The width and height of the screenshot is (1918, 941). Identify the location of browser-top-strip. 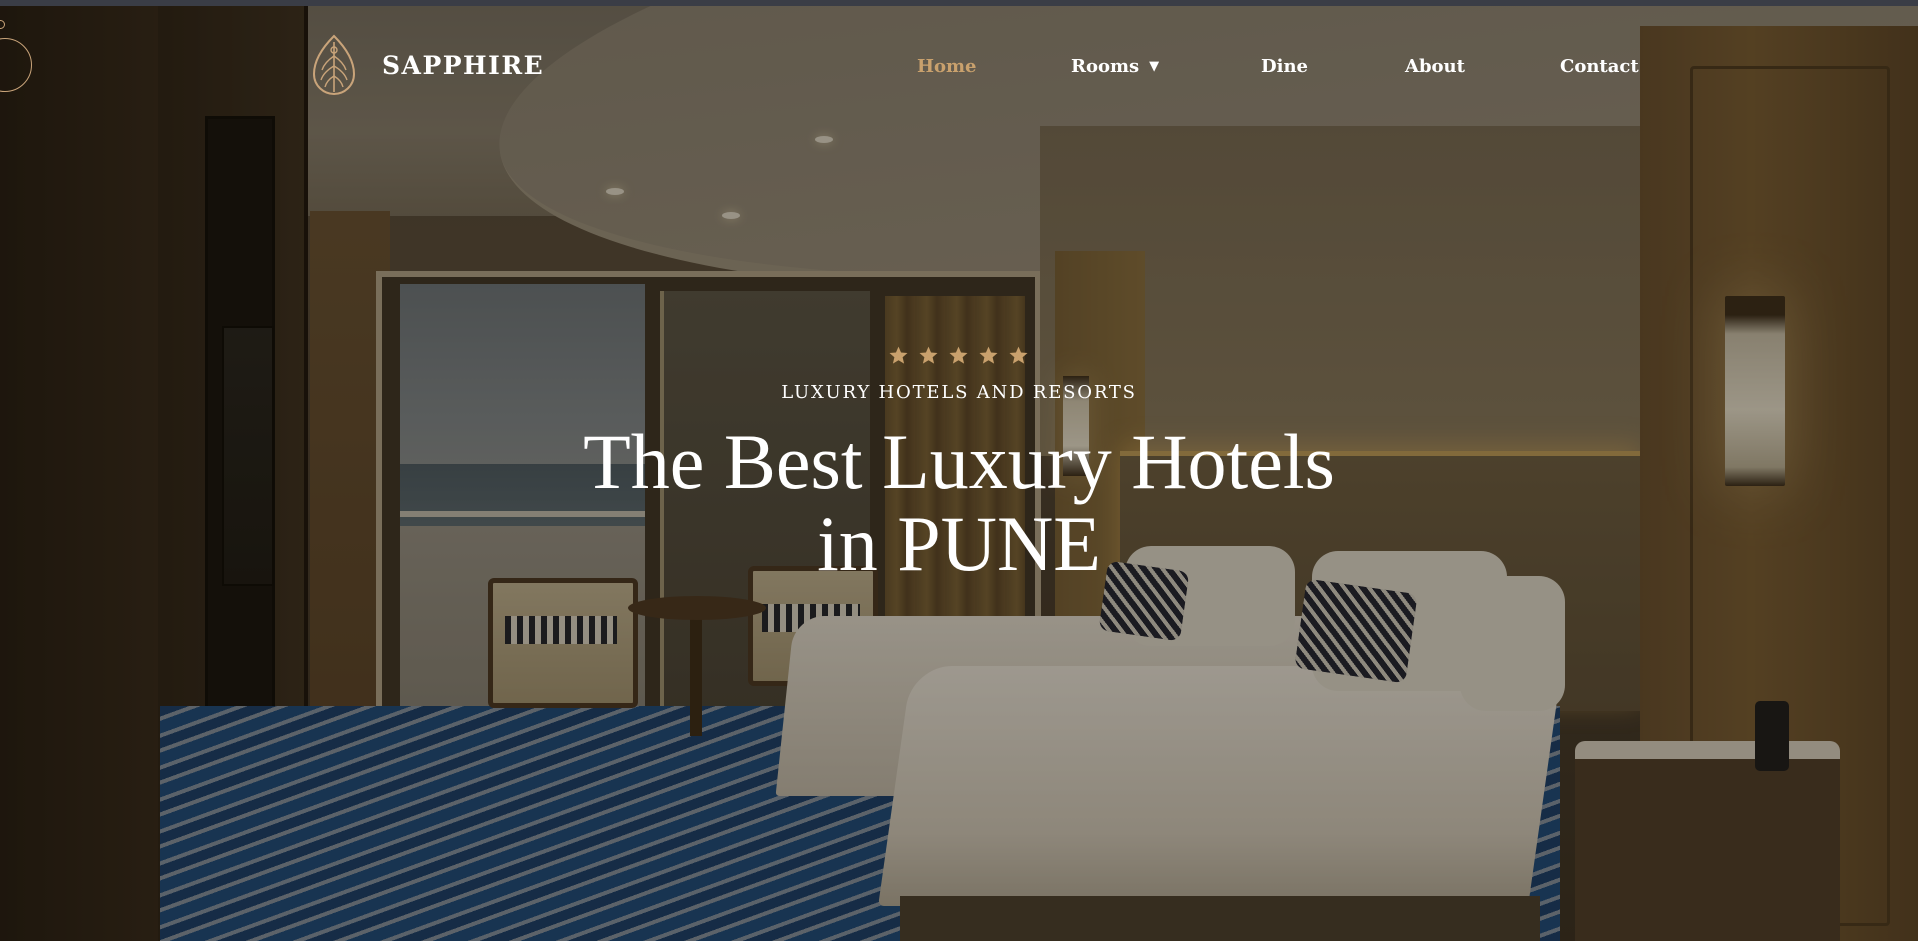
(959, 3).